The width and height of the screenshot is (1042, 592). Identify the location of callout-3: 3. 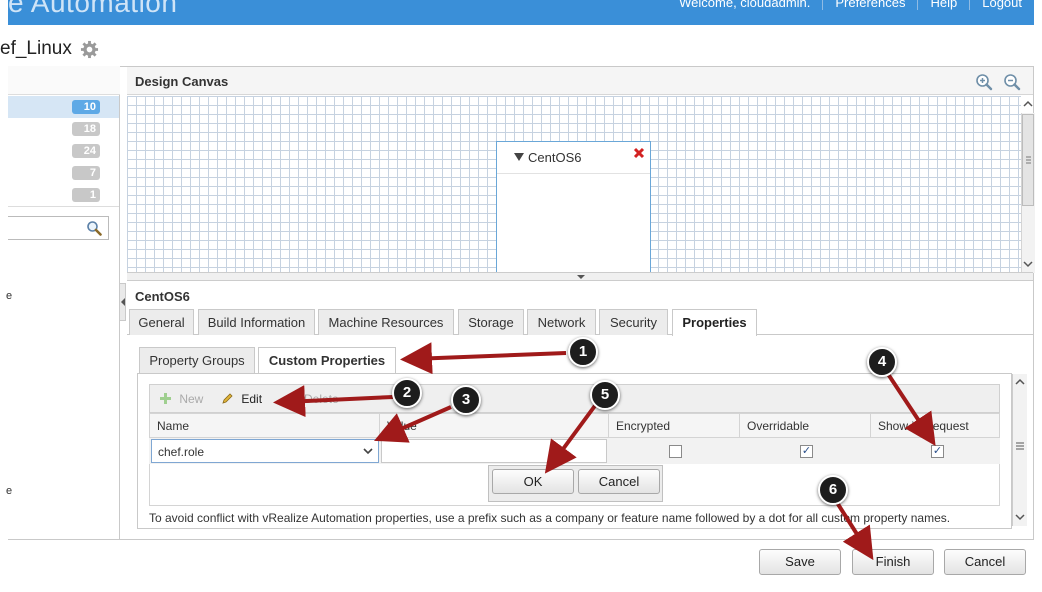
(466, 400).